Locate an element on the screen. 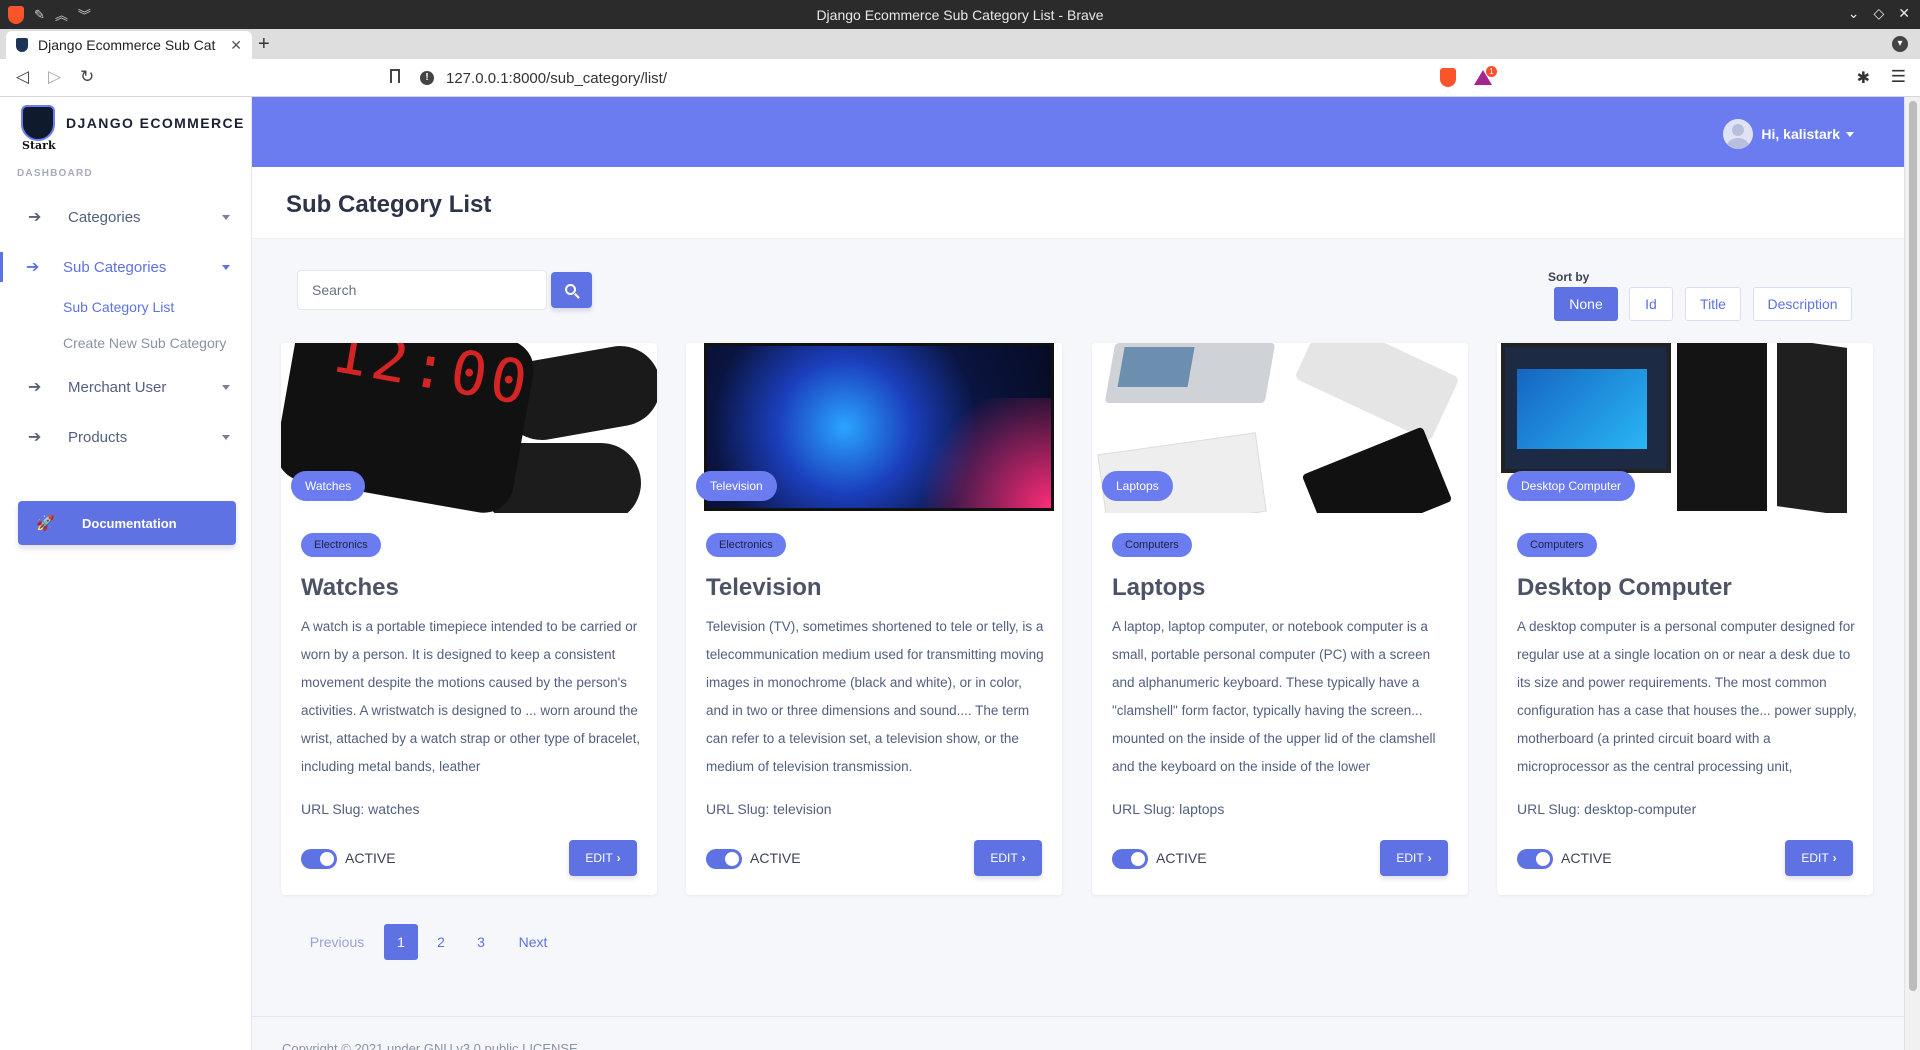  sidebar-item-merchant-user: ➔ Merchant User is located at coordinates (126, 387).